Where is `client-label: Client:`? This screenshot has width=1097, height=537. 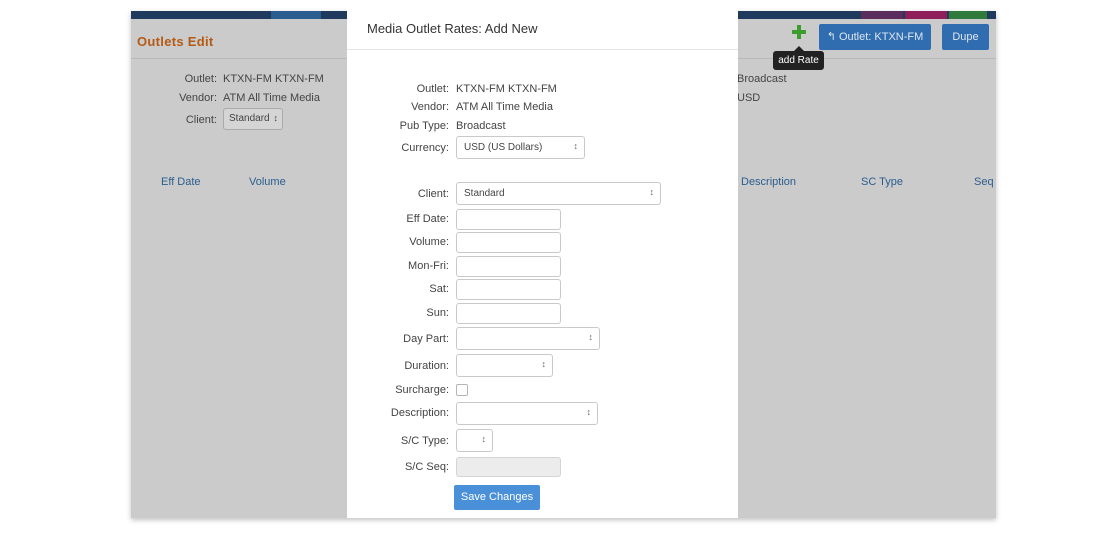
client-label: Client: is located at coordinates (433, 194).